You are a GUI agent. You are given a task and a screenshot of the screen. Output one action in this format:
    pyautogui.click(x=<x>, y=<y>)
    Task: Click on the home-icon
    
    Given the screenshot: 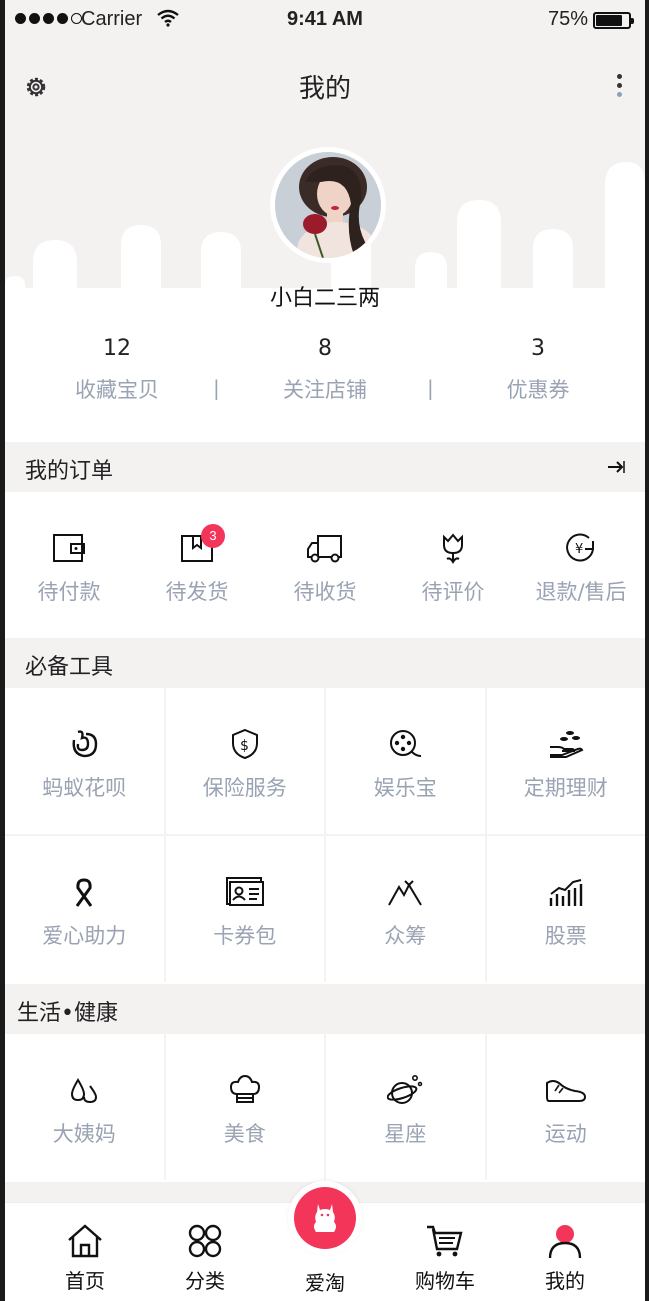 What is the action you would take?
    pyautogui.click(x=85, y=1241)
    